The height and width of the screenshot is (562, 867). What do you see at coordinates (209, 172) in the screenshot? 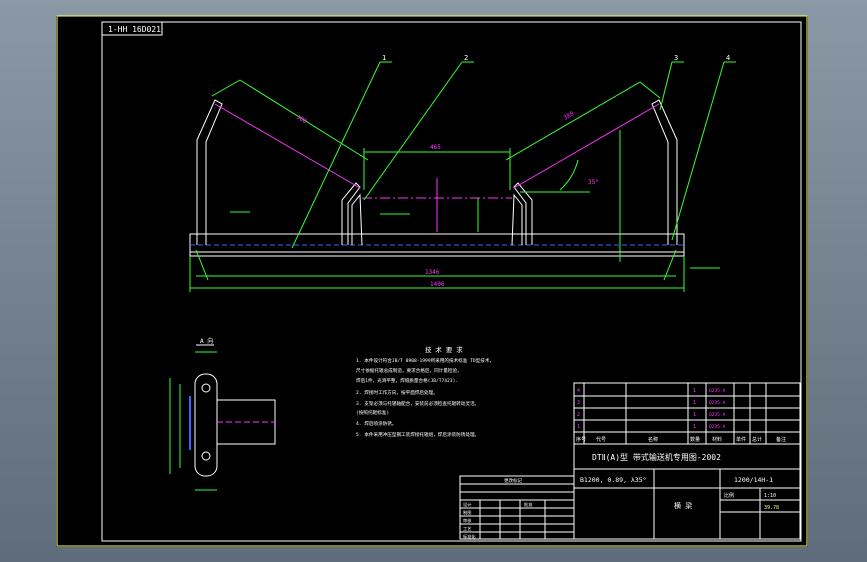
I see `left-side-bracket` at bounding box center [209, 172].